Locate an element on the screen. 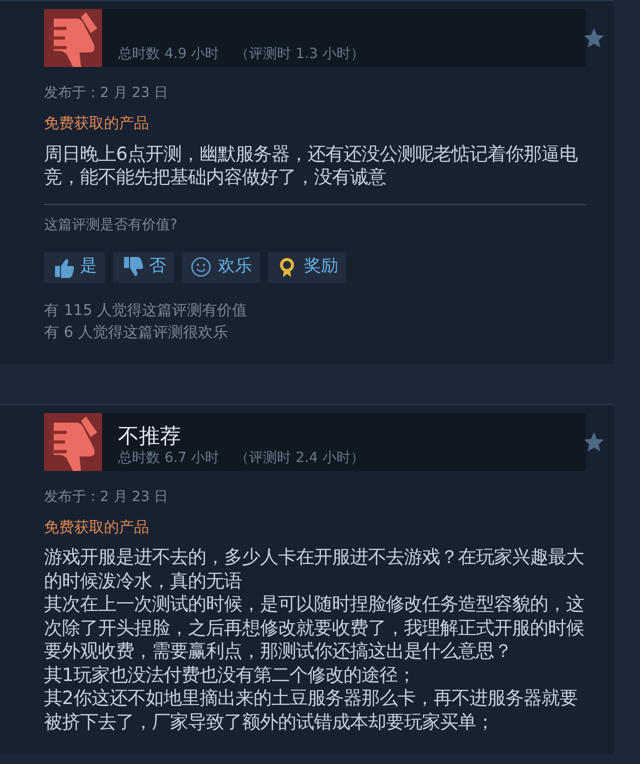 This screenshot has width=640, height=764. smiley-icon is located at coordinates (201, 267).